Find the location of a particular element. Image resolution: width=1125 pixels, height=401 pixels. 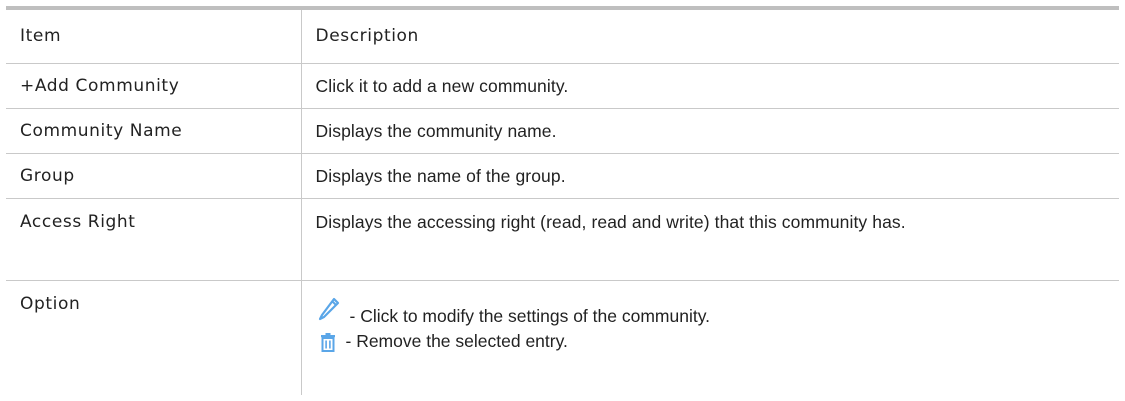

header-item: Item is located at coordinates (153, 36).